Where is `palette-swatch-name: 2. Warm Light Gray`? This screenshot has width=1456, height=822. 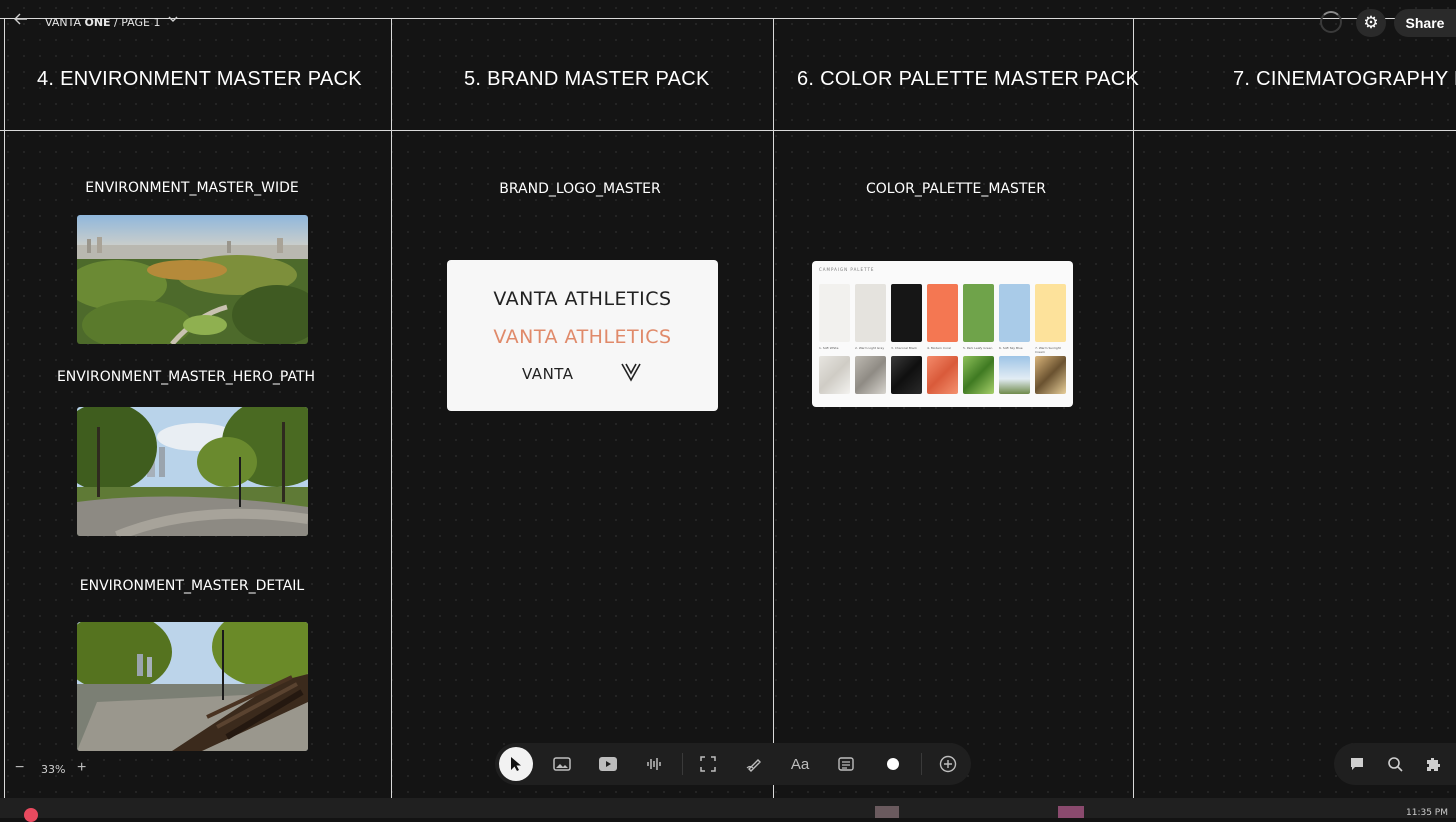 palette-swatch-name: 2. Warm Light Gray is located at coordinates (870, 348).